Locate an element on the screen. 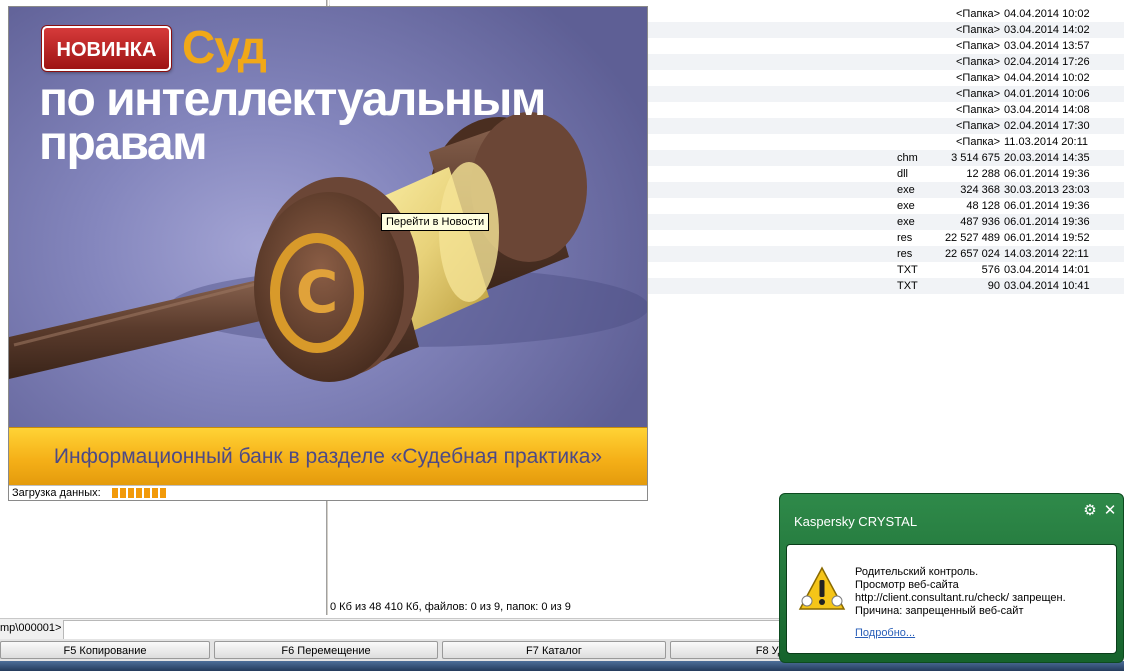 This screenshot has width=1124, height=671. file-date: 03.04.2014 14:08 is located at coordinates (1047, 110).